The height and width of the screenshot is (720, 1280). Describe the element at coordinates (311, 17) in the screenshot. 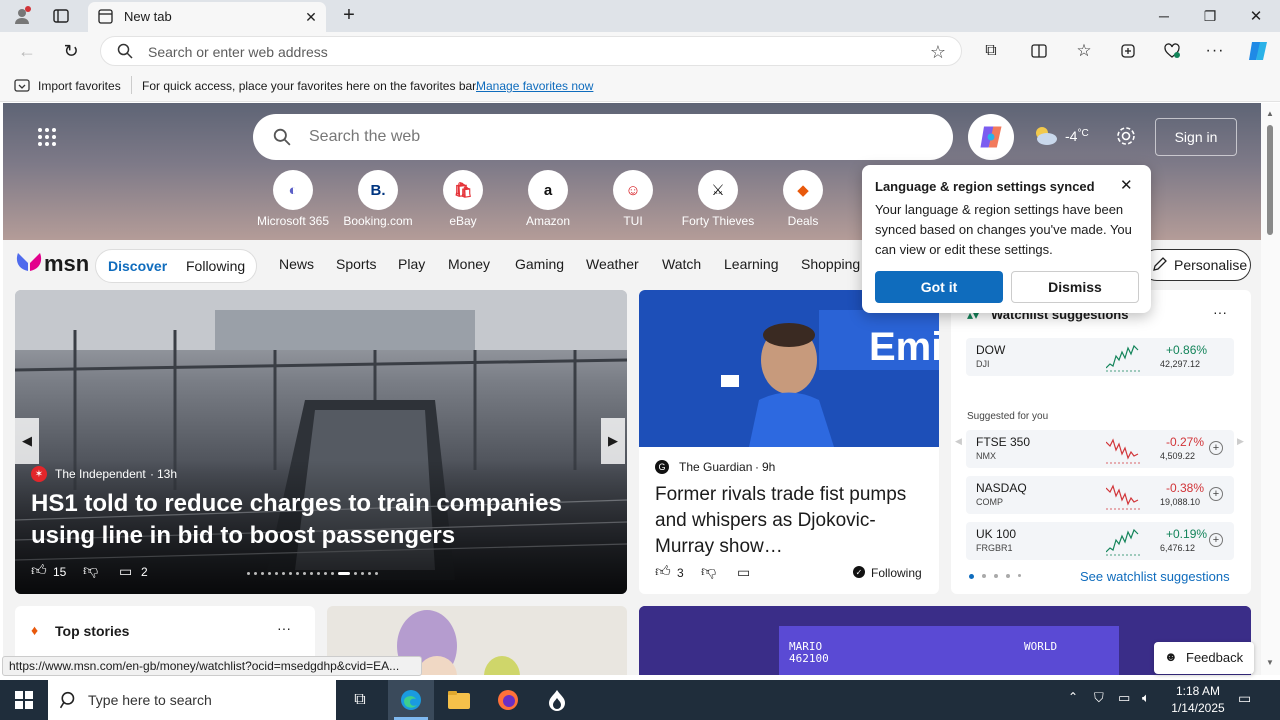

I see `close-tab-icon: ✕` at that location.